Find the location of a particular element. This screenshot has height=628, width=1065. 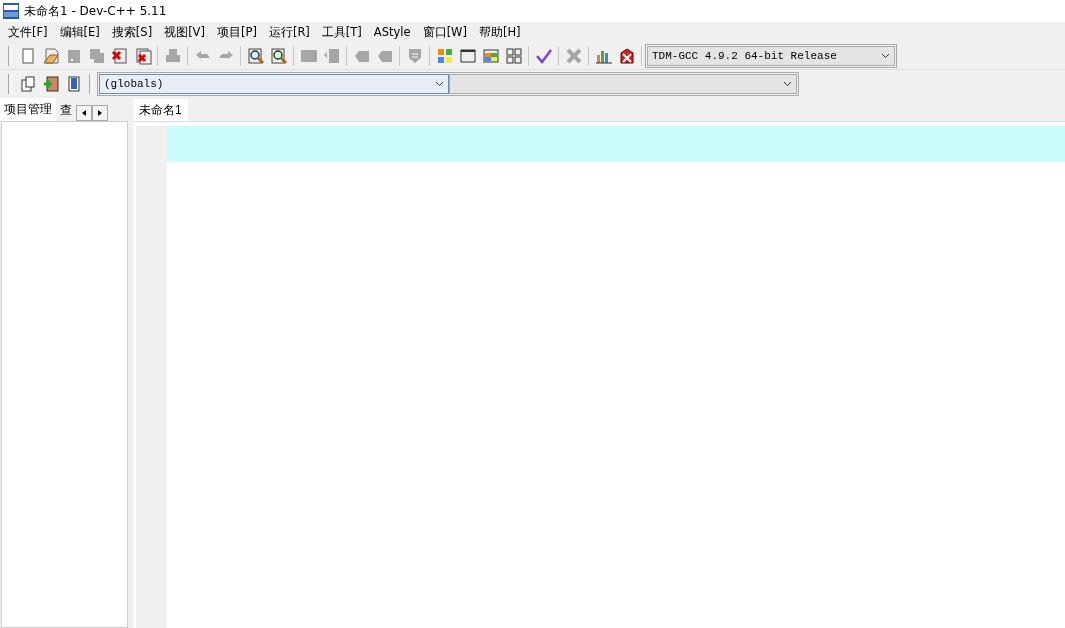

menu-item: 编辑[E] is located at coordinates (79, 32).